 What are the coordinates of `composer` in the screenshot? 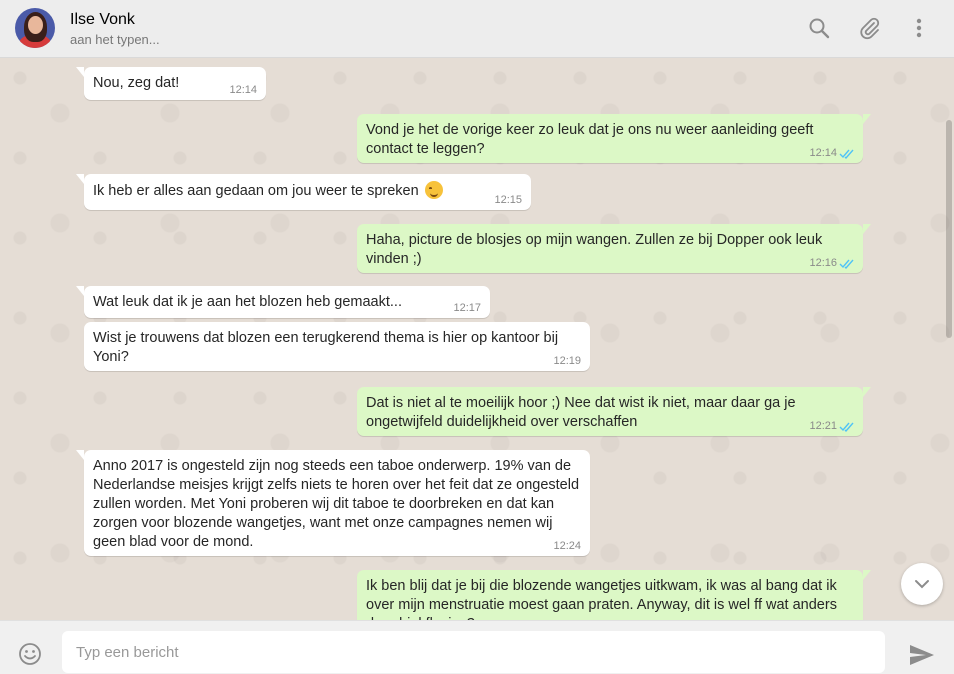 It's located at (477, 647).